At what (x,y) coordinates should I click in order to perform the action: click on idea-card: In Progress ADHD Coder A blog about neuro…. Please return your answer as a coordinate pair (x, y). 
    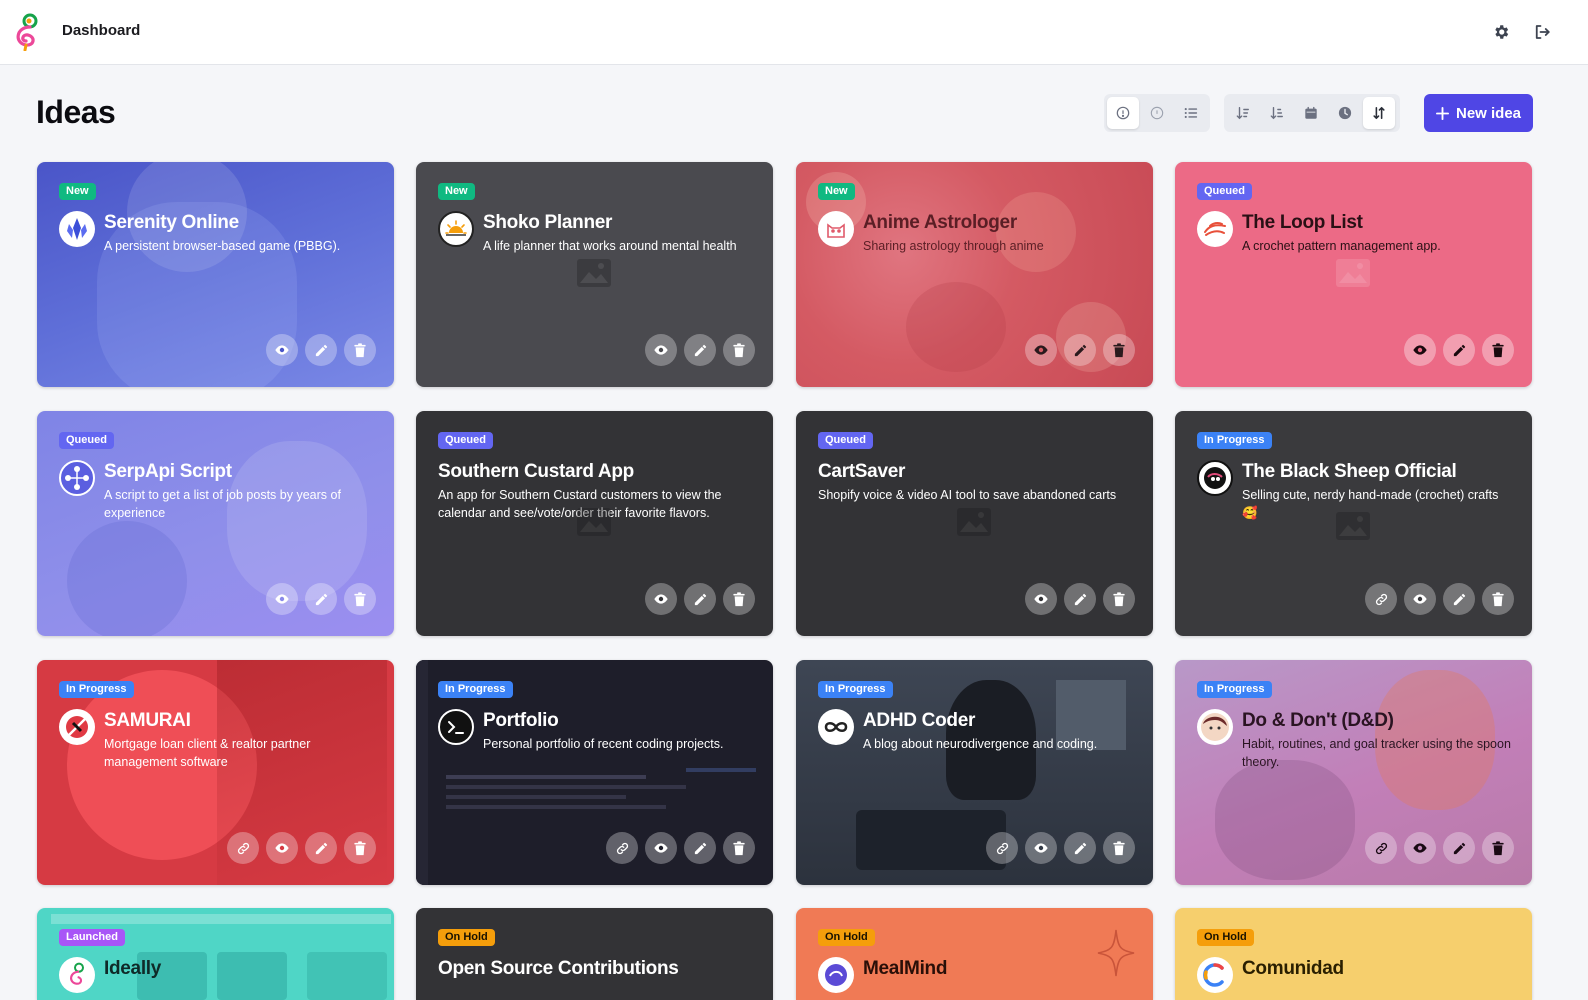
    Looking at the image, I should click on (974, 772).